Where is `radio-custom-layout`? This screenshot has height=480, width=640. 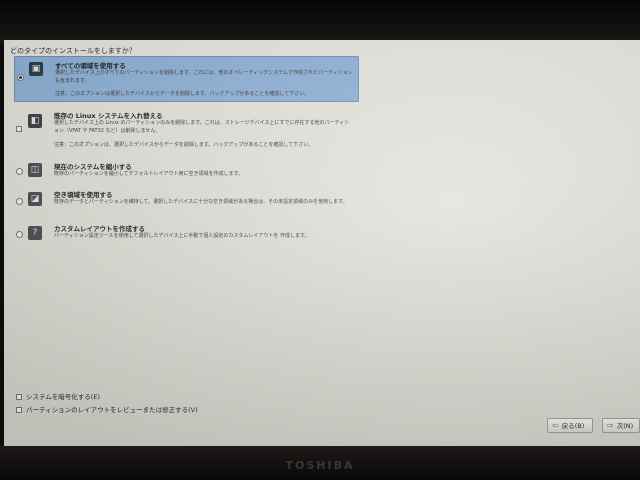 radio-custom-layout is located at coordinates (19, 234).